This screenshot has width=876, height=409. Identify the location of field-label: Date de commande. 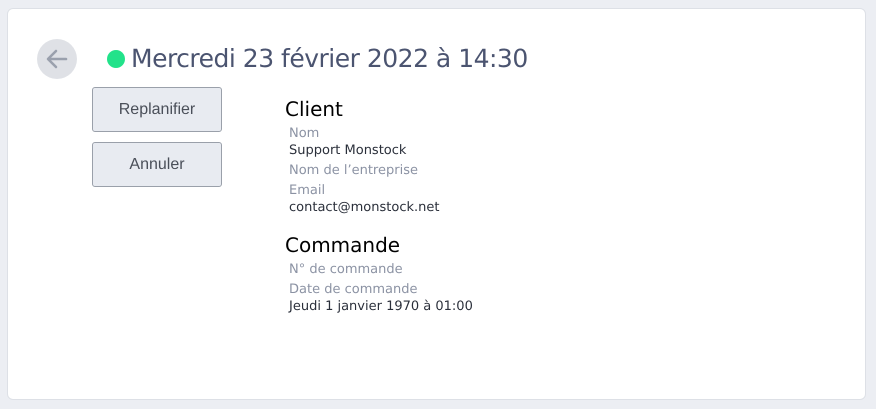
(353, 289).